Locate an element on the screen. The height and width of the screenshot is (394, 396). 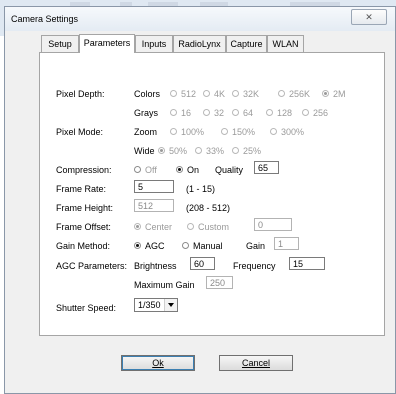
offset-center-radio is located at coordinates (137, 226).